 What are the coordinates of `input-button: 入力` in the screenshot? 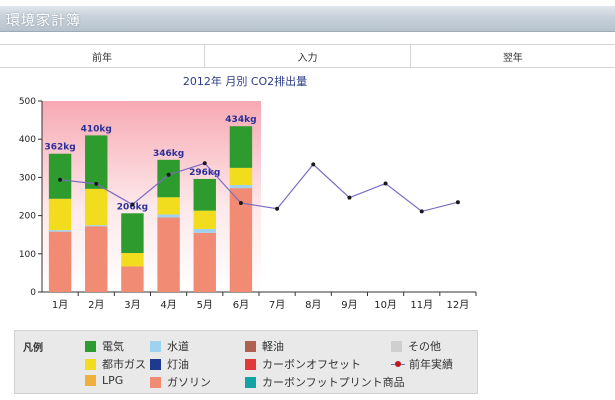 It's located at (308, 56).